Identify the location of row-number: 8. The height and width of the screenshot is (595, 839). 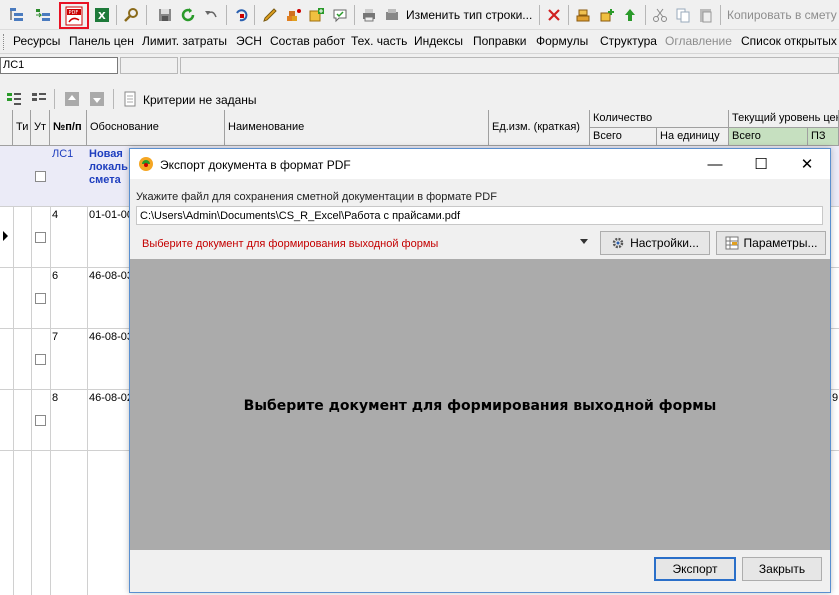
(55, 398).